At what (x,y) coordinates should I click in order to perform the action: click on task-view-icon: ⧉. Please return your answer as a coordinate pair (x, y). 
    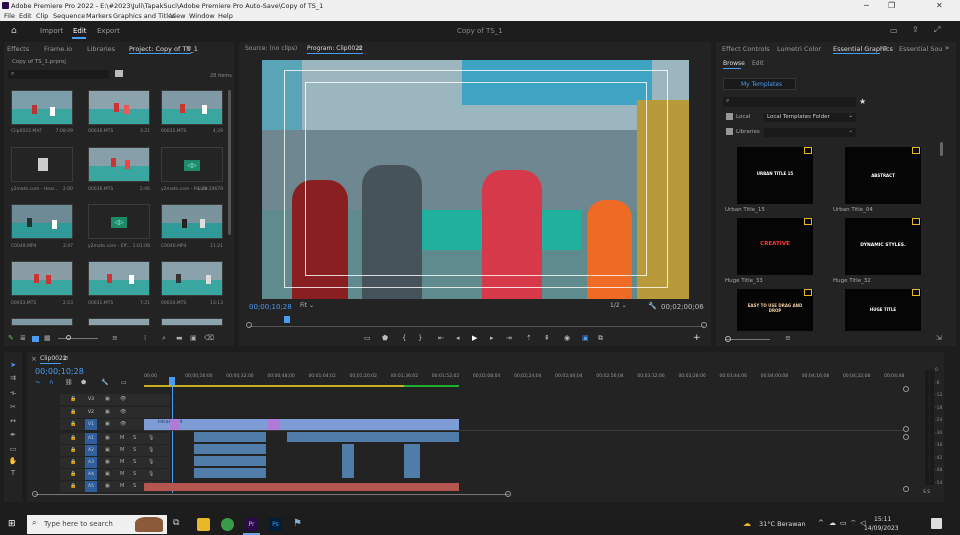
    Looking at the image, I should click on (179, 524).